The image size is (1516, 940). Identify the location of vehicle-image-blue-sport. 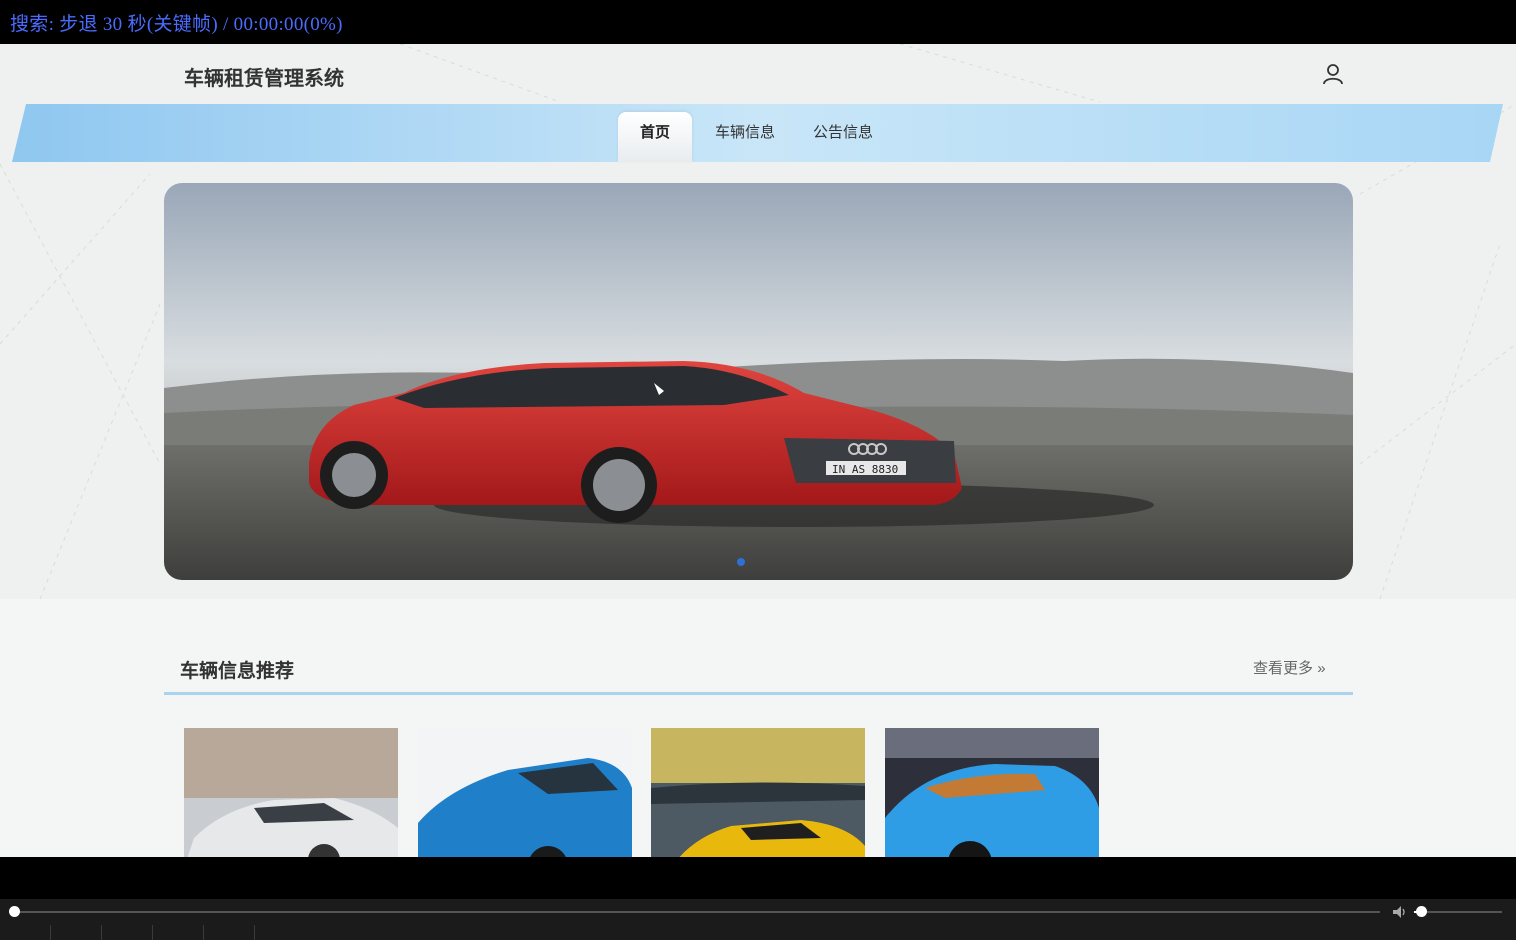
(992, 792).